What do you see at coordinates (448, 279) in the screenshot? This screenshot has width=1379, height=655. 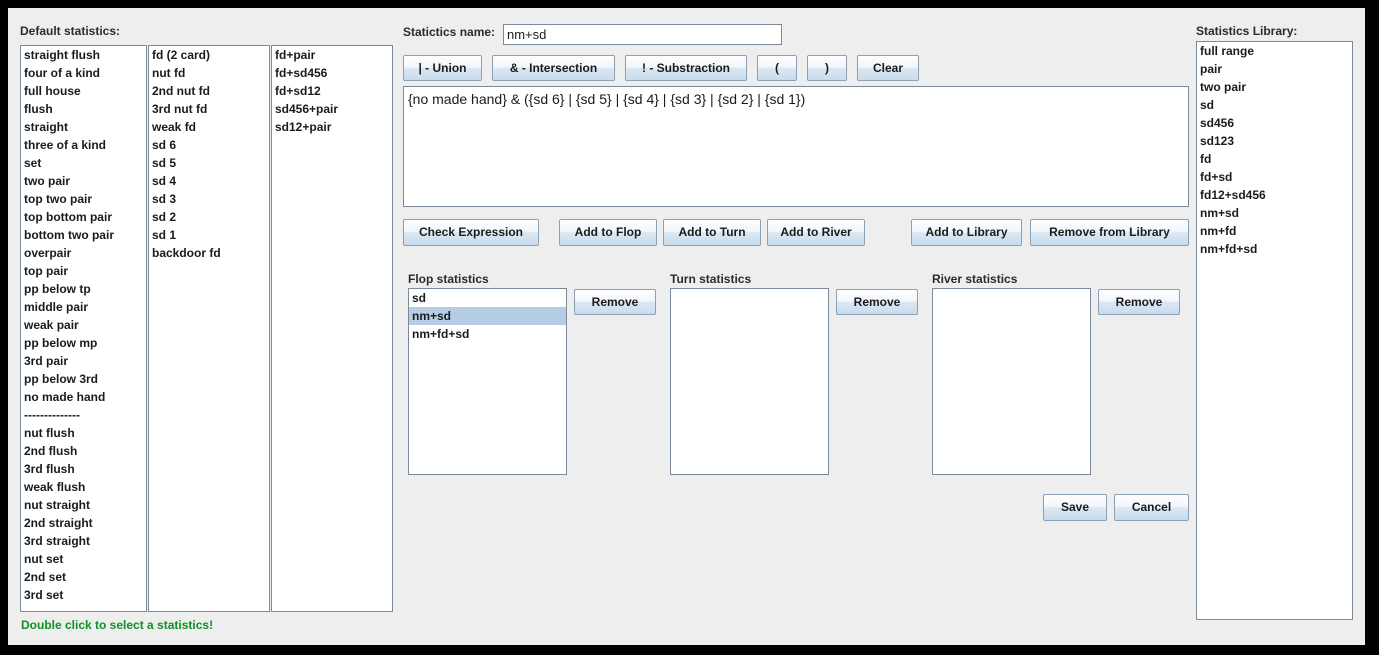 I see `flop-statistics-title: Flop statistics` at bounding box center [448, 279].